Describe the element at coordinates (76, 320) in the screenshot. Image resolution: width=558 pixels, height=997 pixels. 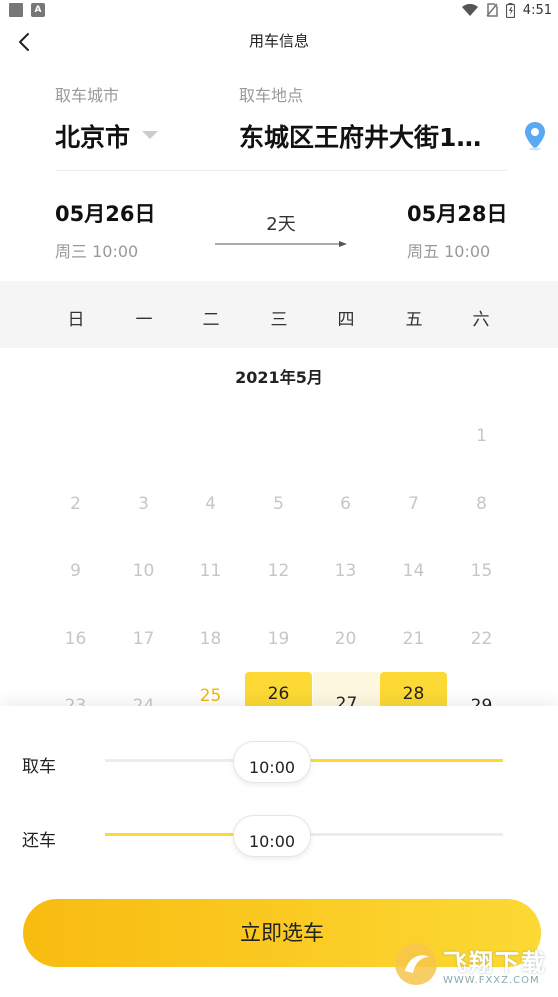
I see `weekday-sun: 日` at that location.